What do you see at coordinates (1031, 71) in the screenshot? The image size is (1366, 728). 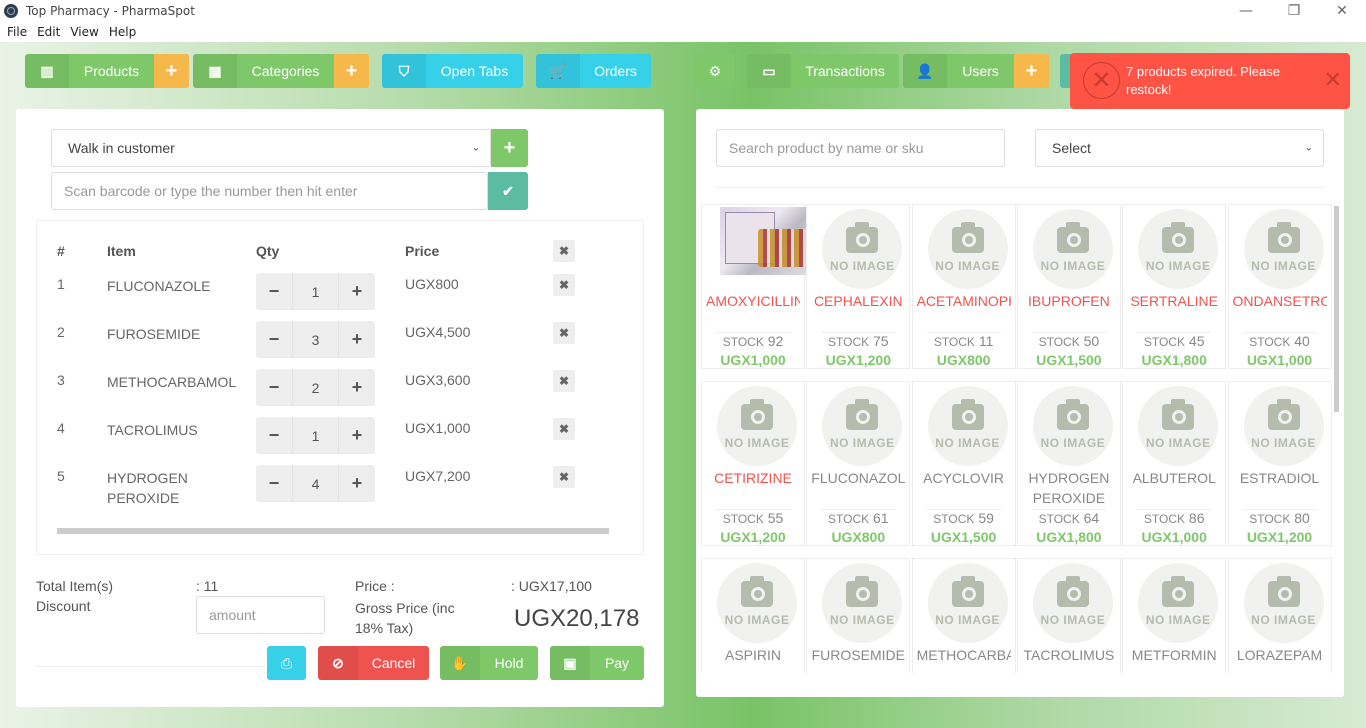 I see `add-user-button: +` at bounding box center [1031, 71].